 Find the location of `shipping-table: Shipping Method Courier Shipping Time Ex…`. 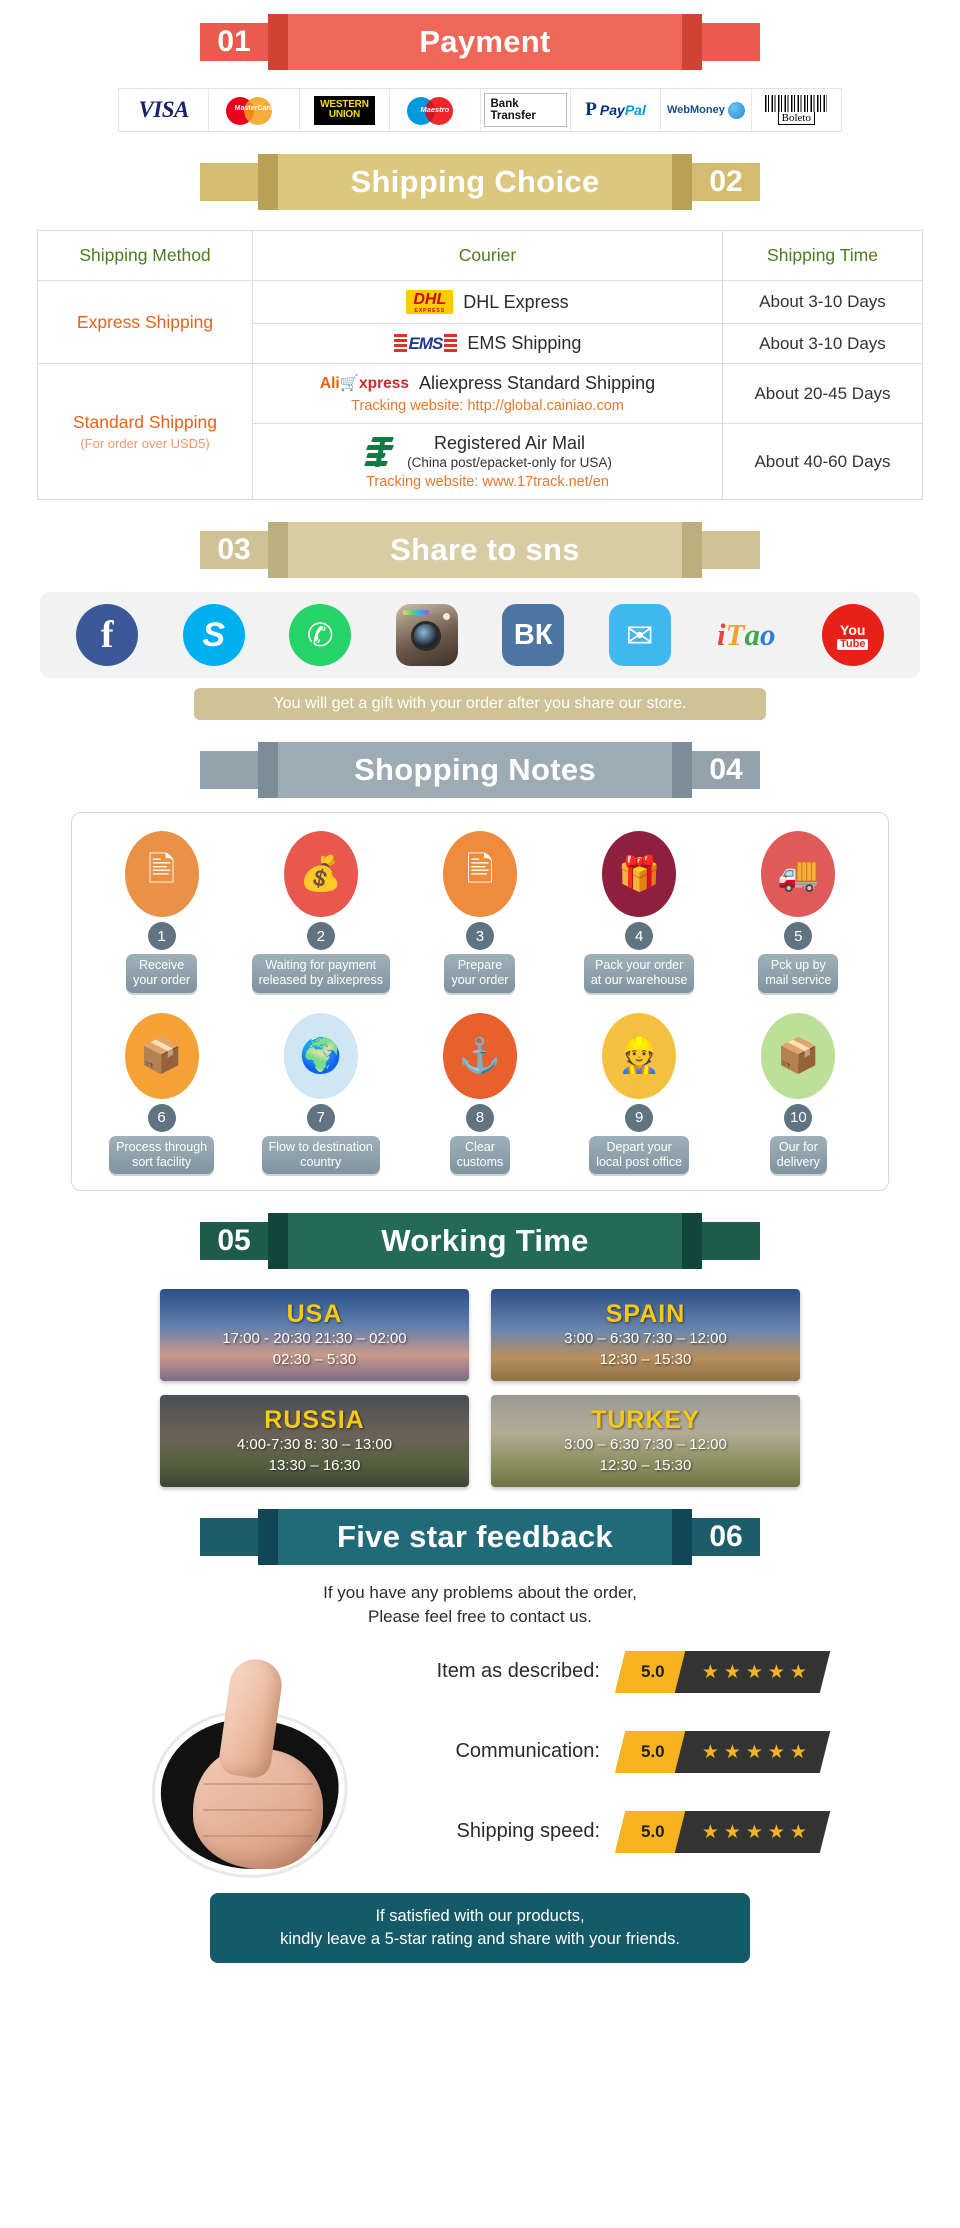

shipping-table: Shipping Method Courier Shipping Time Ex… is located at coordinates (480, 365).